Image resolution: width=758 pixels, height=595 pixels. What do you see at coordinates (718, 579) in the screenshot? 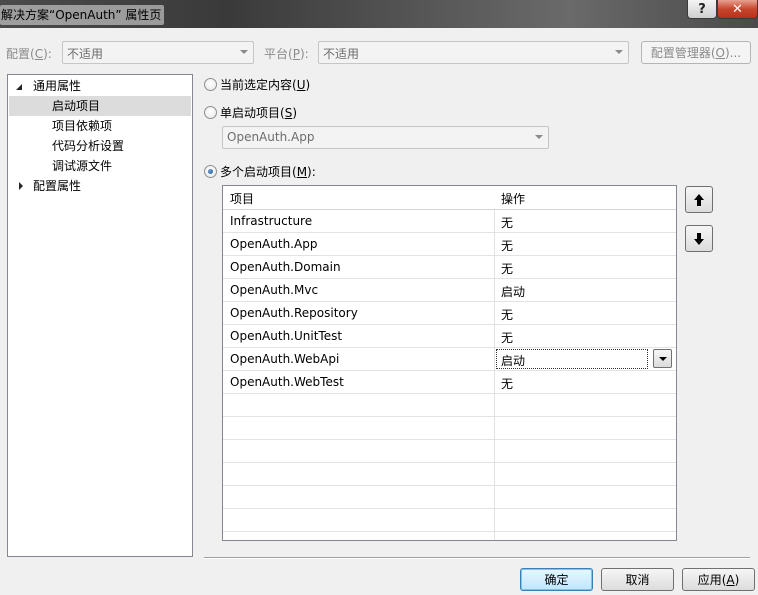
I see `apply-button: 应用(A)` at bounding box center [718, 579].